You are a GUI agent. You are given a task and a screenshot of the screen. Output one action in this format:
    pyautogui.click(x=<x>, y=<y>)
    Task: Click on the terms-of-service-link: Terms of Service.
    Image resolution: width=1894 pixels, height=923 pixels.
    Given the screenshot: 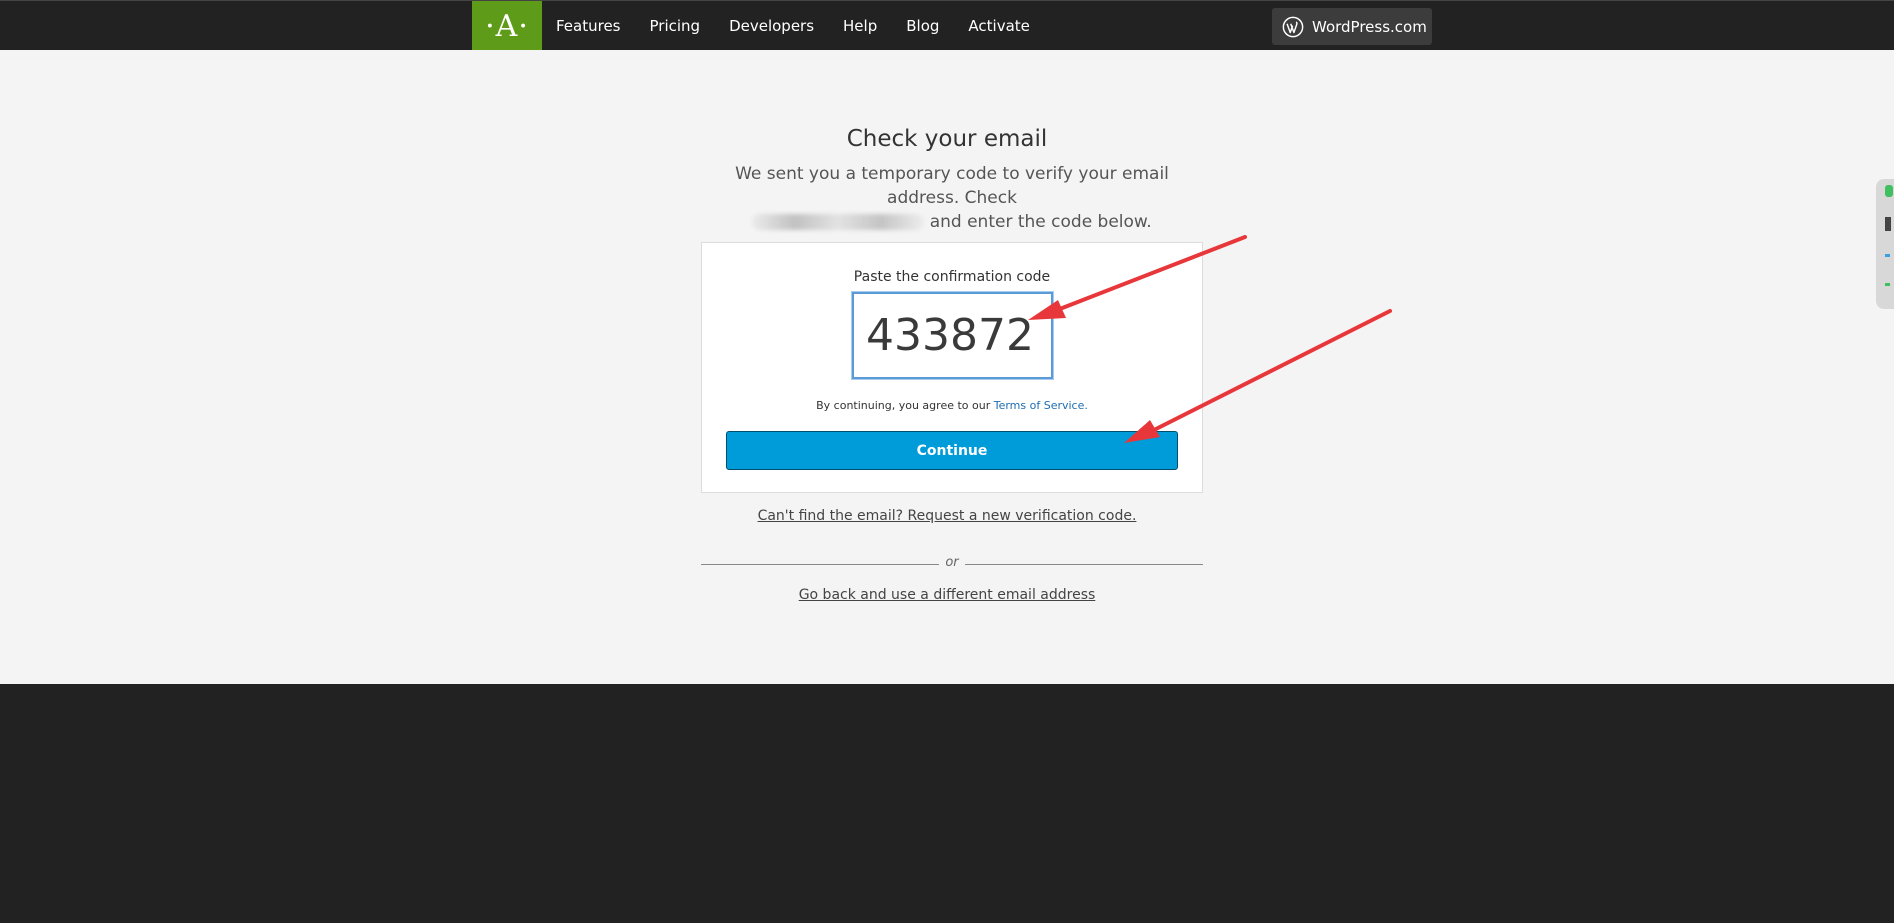 What is the action you would take?
    pyautogui.click(x=1041, y=405)
    